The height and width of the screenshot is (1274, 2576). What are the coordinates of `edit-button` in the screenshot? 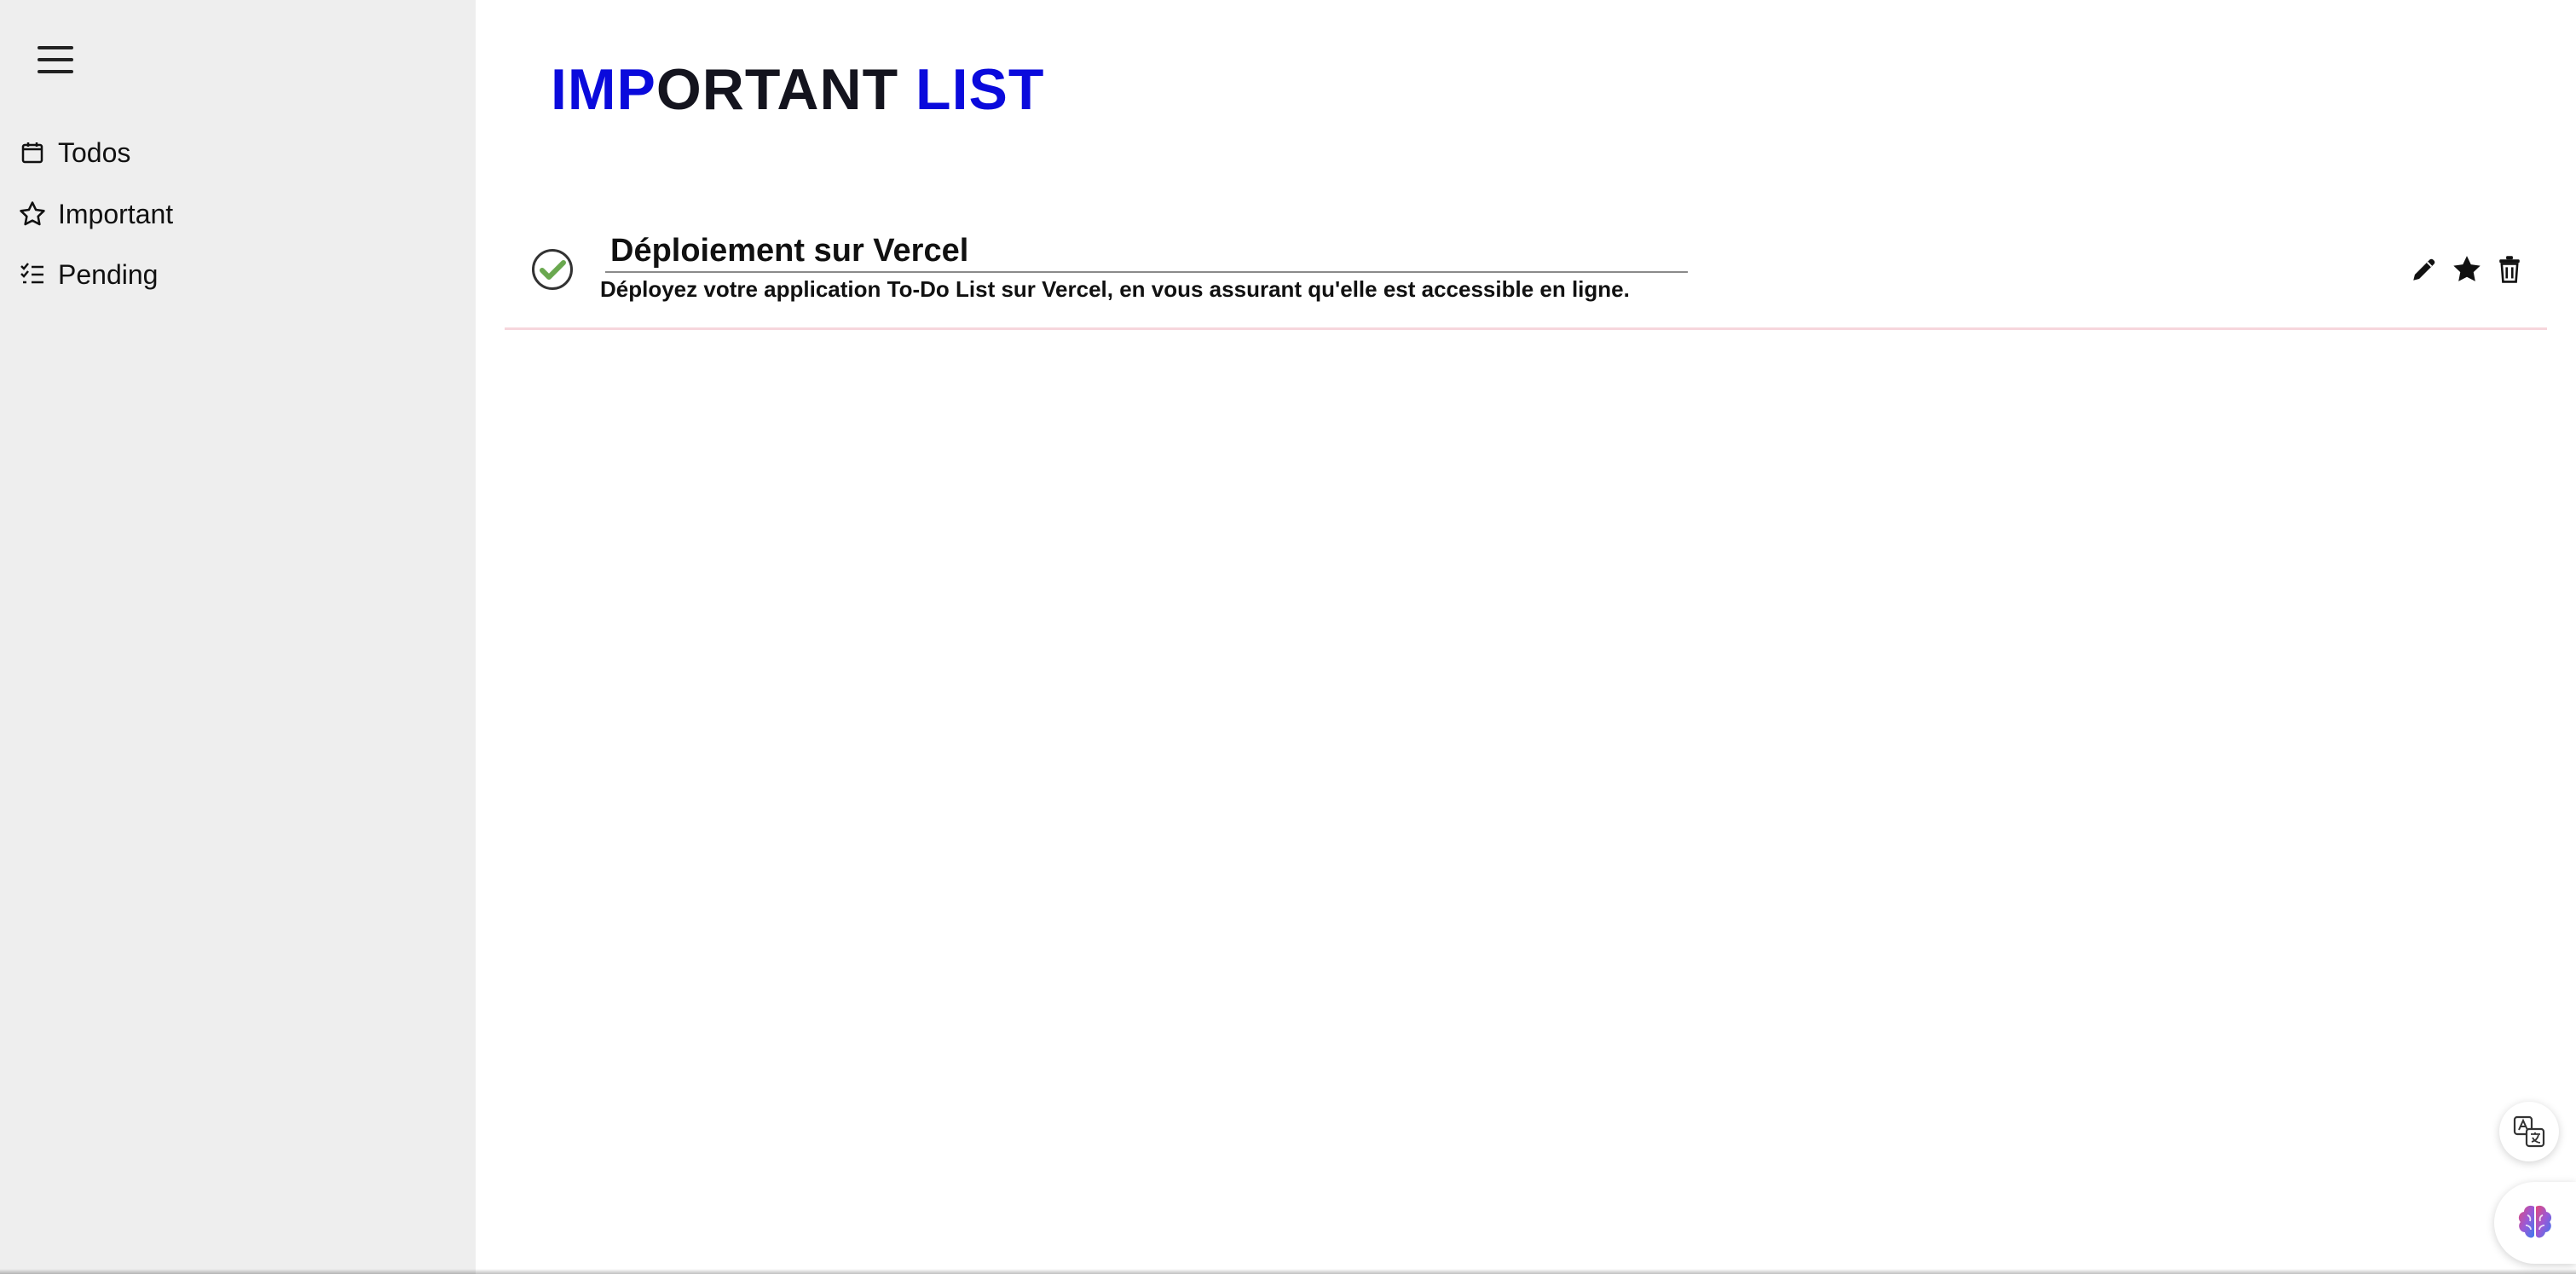 It's located at (2424, 269).